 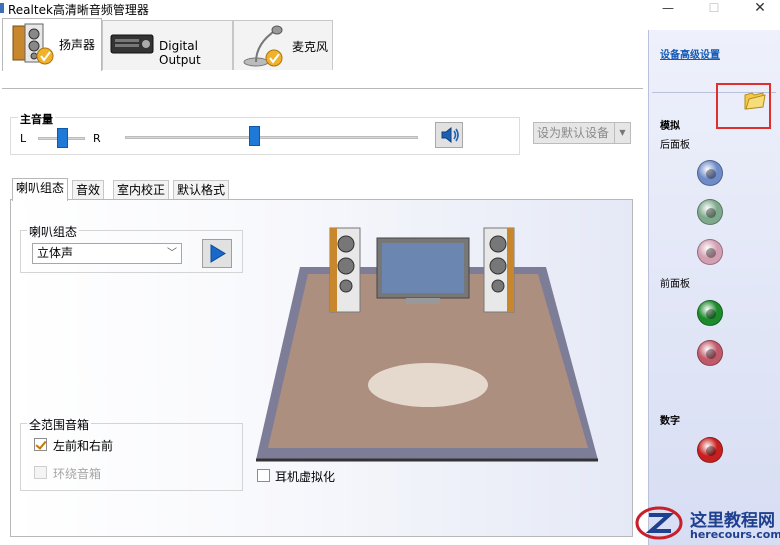 I want to click on microphone-icon, so click(x=263, y=46).